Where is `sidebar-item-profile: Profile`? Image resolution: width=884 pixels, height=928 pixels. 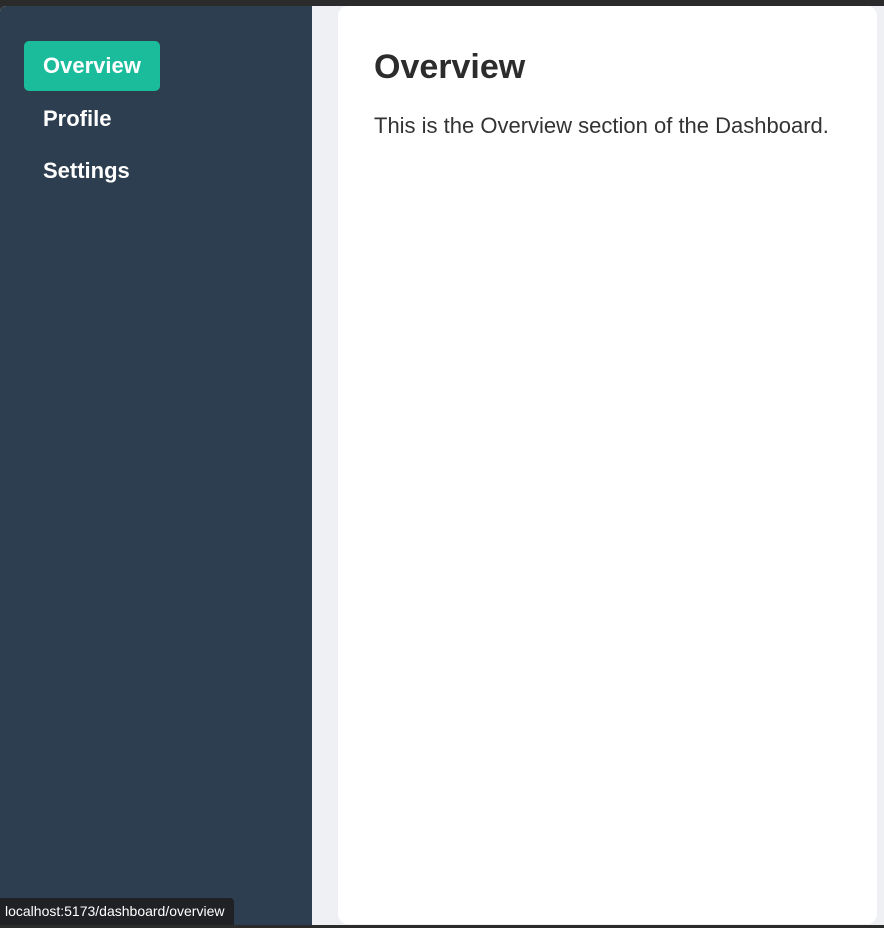 sidebar-item-profile: Profile is located at coordinates (77, 119).